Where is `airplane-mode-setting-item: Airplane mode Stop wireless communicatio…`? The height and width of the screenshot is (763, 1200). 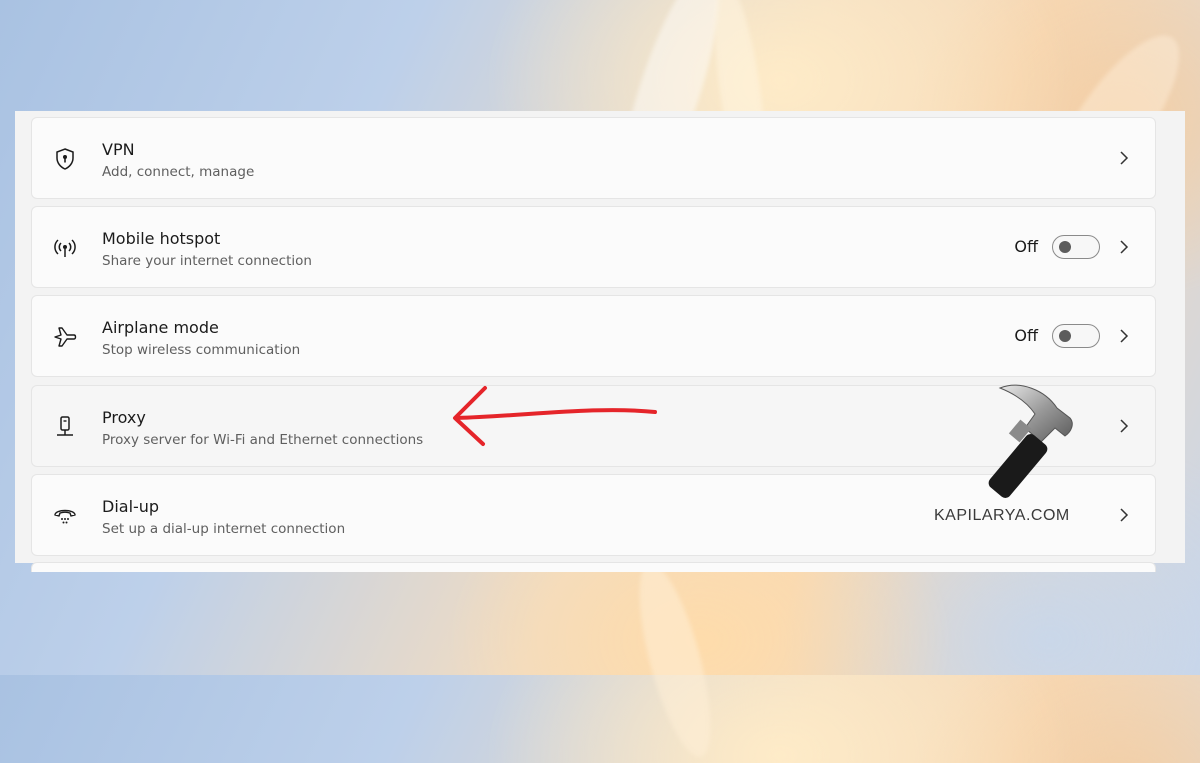
airplane-mode-setting-item: Airplane mode Stop wireless communicatio… is located at coordinates (593, 336).